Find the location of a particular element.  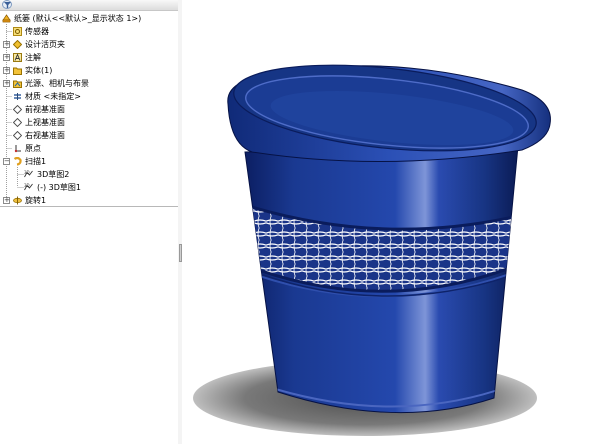

tree-item-material-label: 材质 <未指定> is located at coordinates (53, 96).